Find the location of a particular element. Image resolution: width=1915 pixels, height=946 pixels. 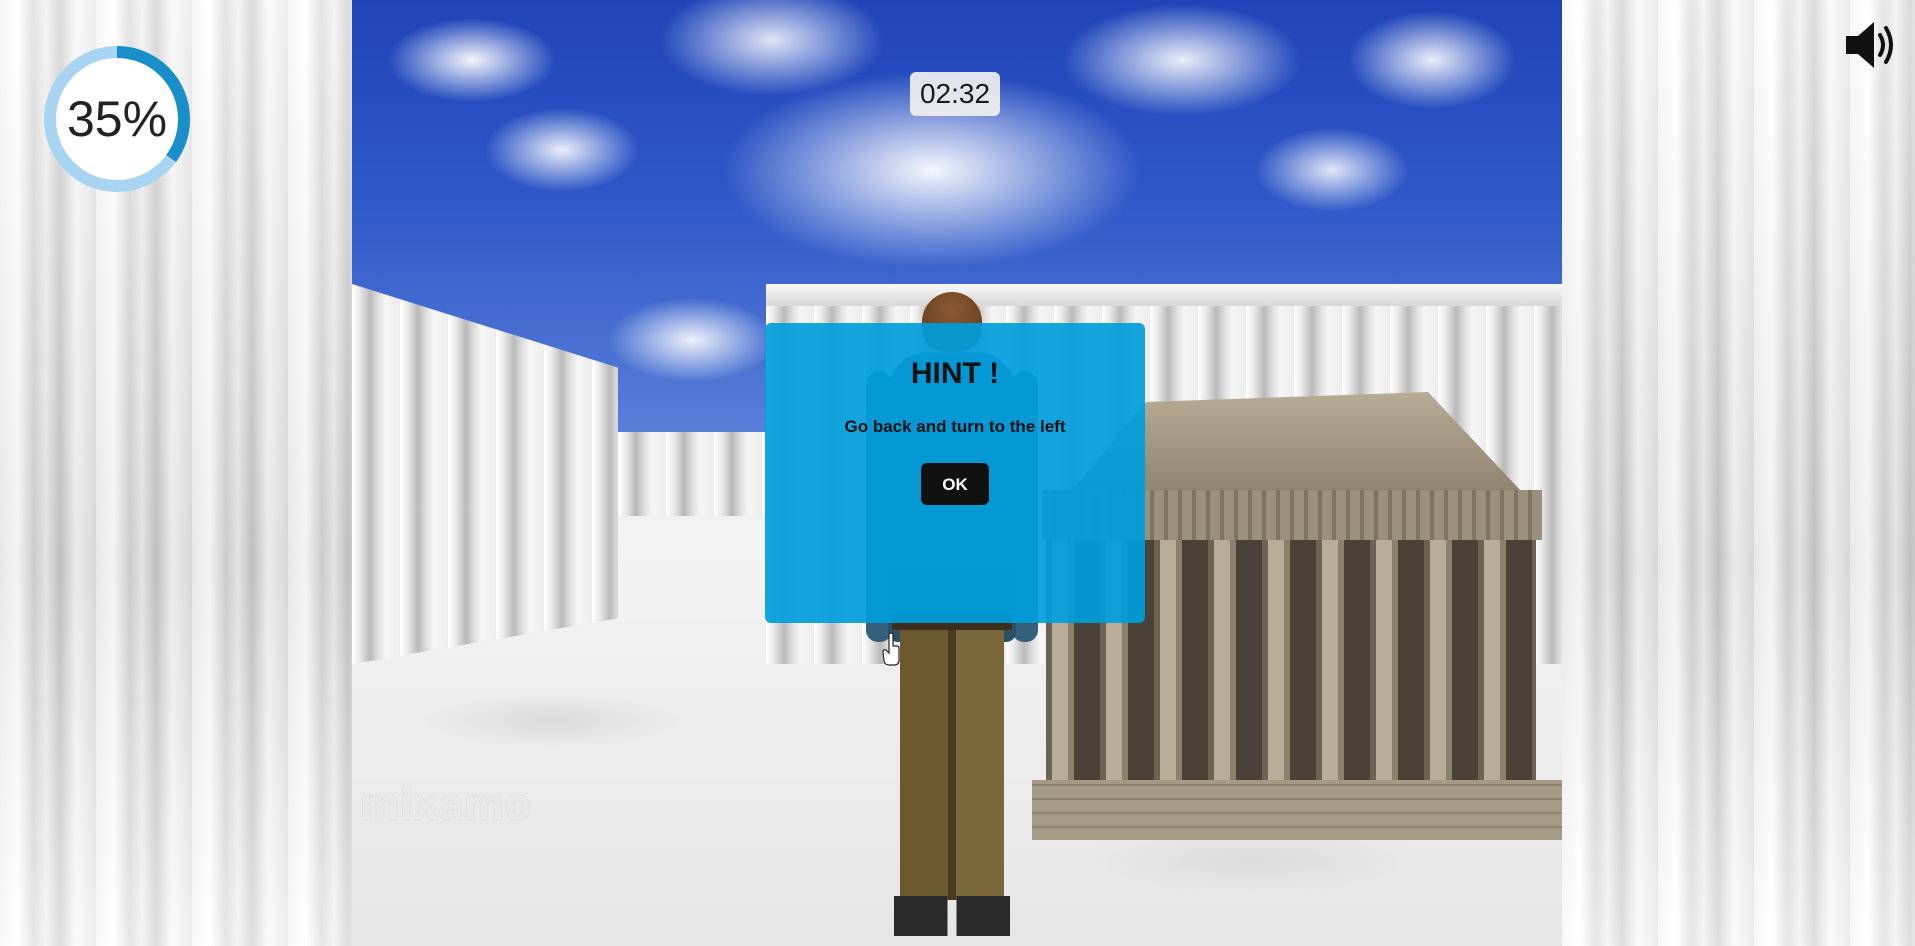

countdown-timer: 02:32 is located at coordinates (955, 94).